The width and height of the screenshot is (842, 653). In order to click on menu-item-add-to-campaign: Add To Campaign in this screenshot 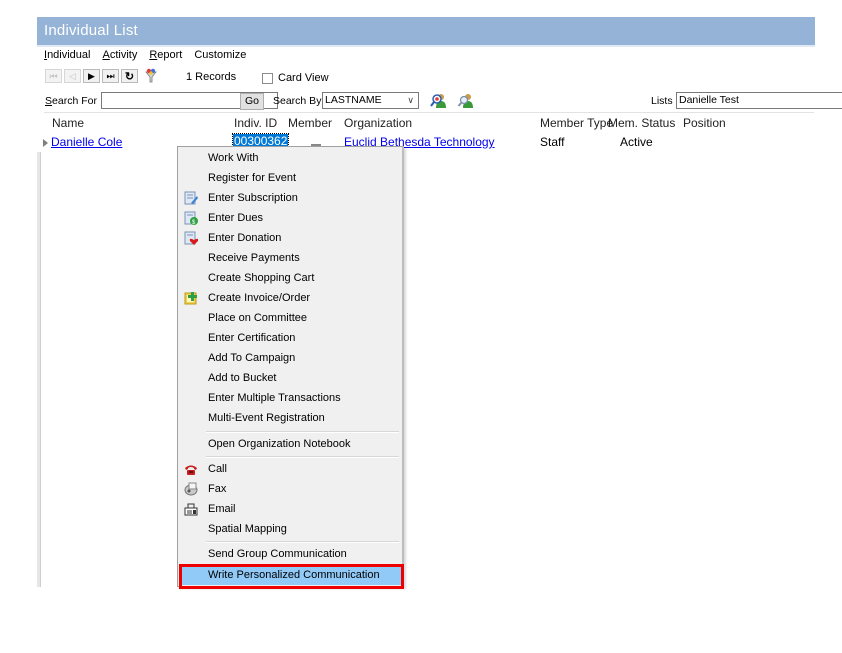, I will do `click(290, 358)`.